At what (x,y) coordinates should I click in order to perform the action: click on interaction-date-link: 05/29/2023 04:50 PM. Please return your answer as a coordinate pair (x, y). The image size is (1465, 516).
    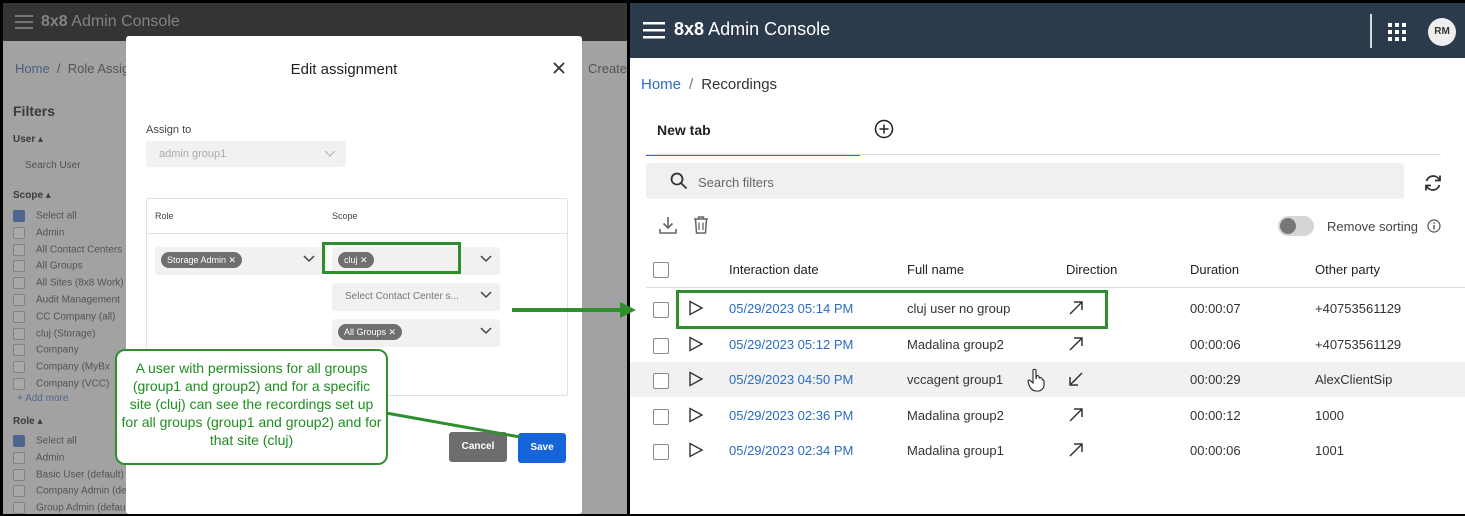
    Looking at the image, I should click on (791, 379).